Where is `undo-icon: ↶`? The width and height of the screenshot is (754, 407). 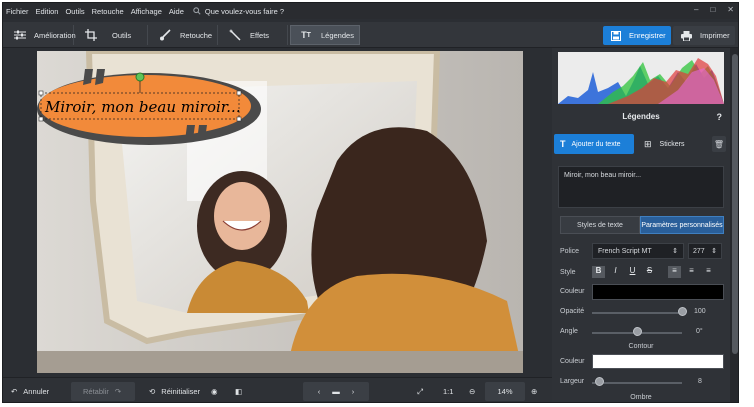
undo-icon: ↶ is located at coordinates (14, 391).